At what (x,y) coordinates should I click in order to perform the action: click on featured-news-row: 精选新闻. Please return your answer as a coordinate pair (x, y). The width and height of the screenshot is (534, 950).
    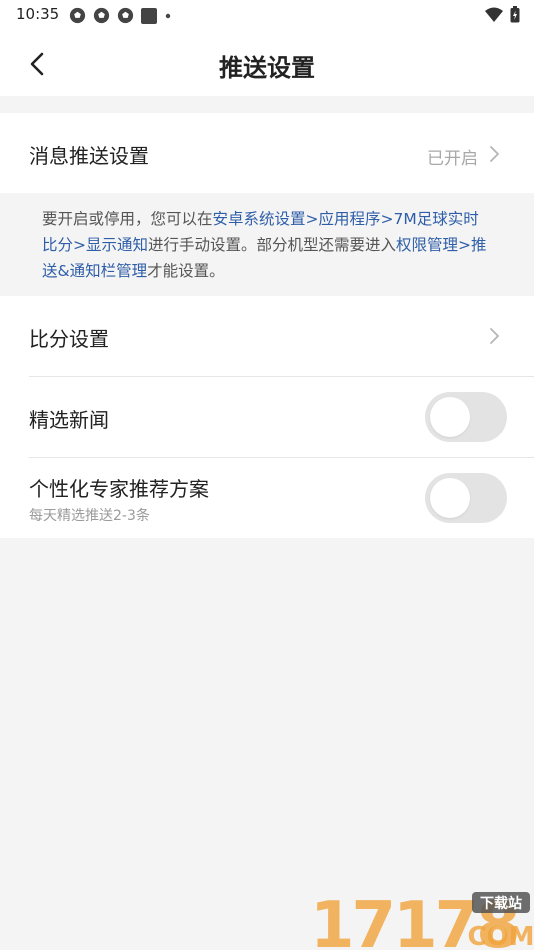
    Looking at the image, I should click on (267, 417).